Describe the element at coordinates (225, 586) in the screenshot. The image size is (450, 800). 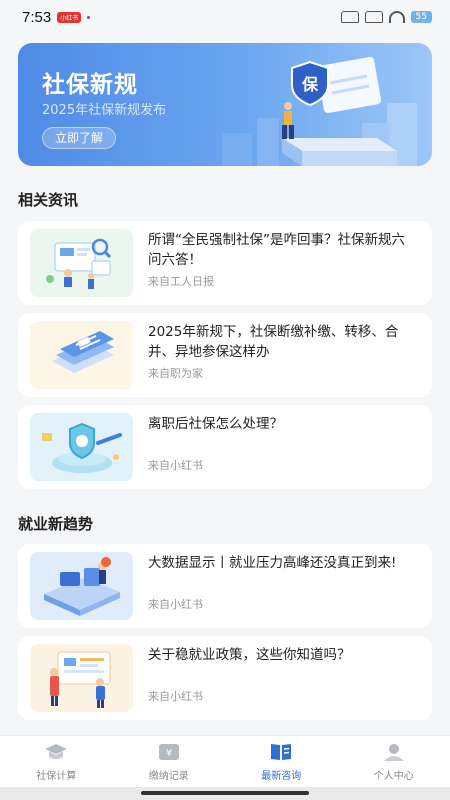
I see `trend-card: 大数据显示丨就业压力高峰还没真正到来! 来自小红书` at that location.